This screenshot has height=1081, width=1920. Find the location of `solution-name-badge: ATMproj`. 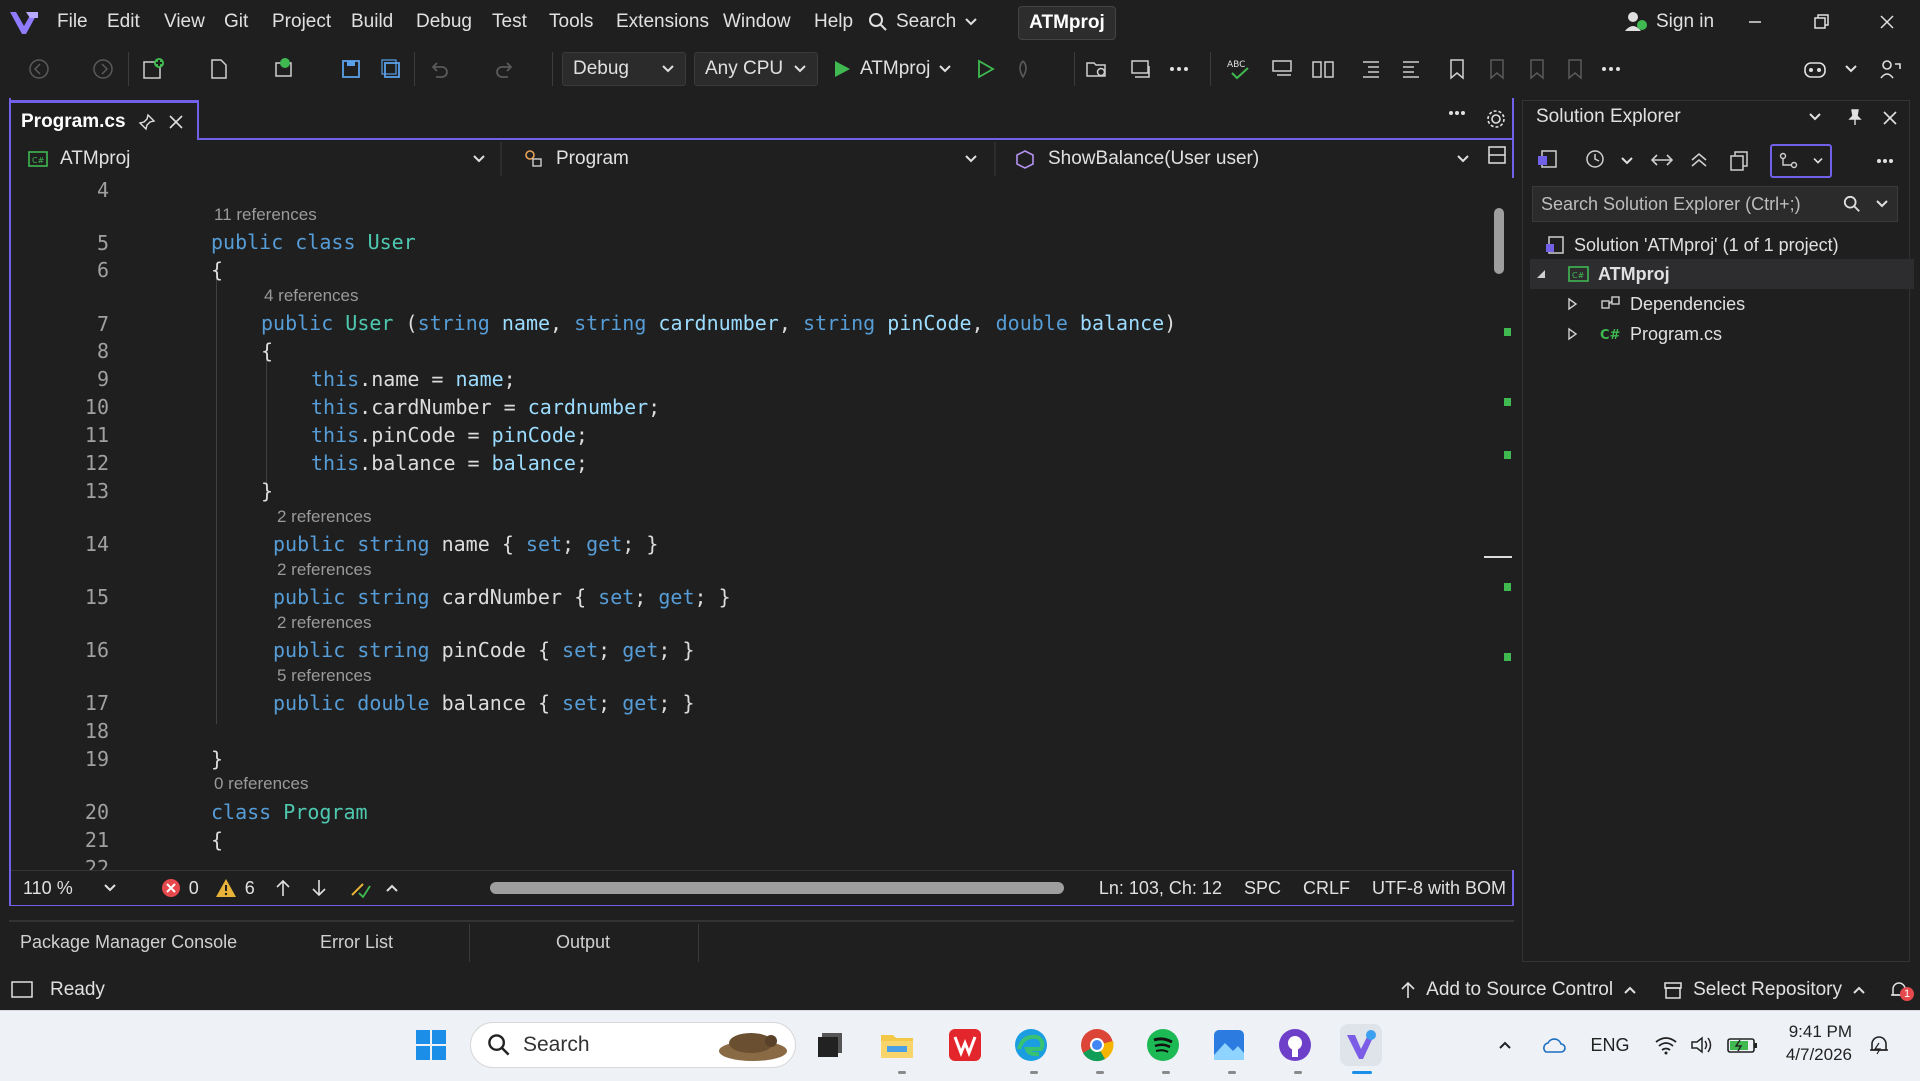

solution-name-badge: ATMproj is located at coordinates (1067, 23).